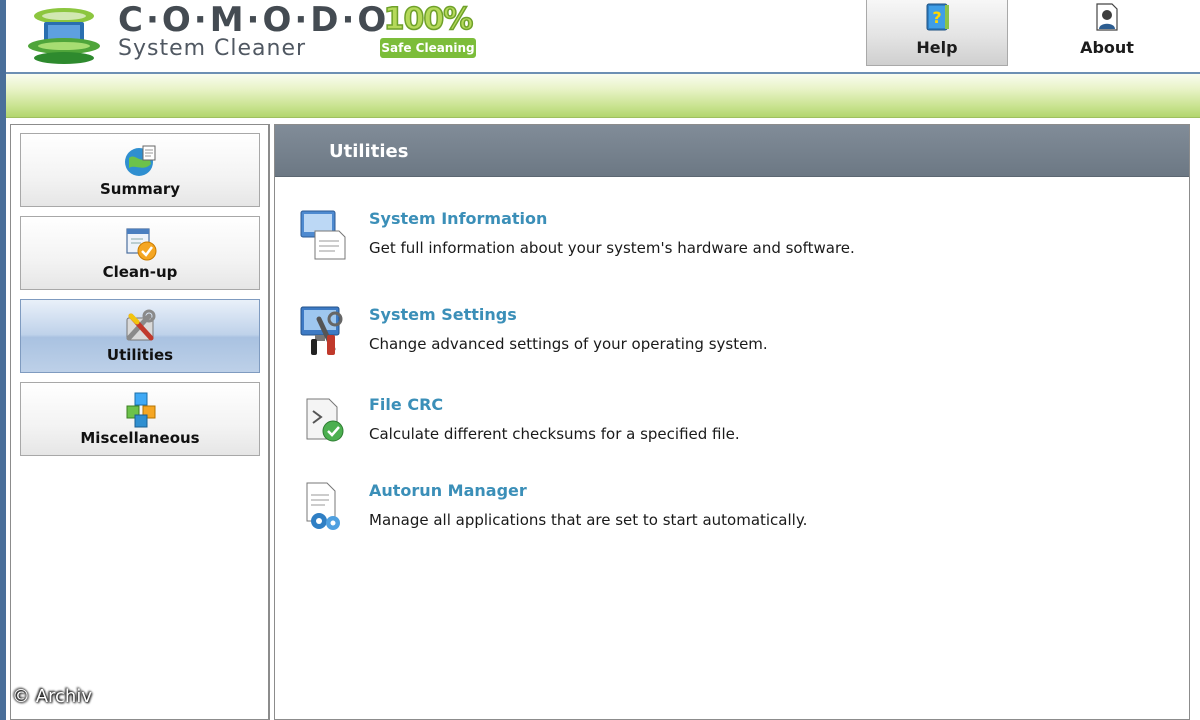  What do you see at coordinates (369, 151) in the screenshot?
I see `page-title: Utilities` at bounding box center [369, 151].